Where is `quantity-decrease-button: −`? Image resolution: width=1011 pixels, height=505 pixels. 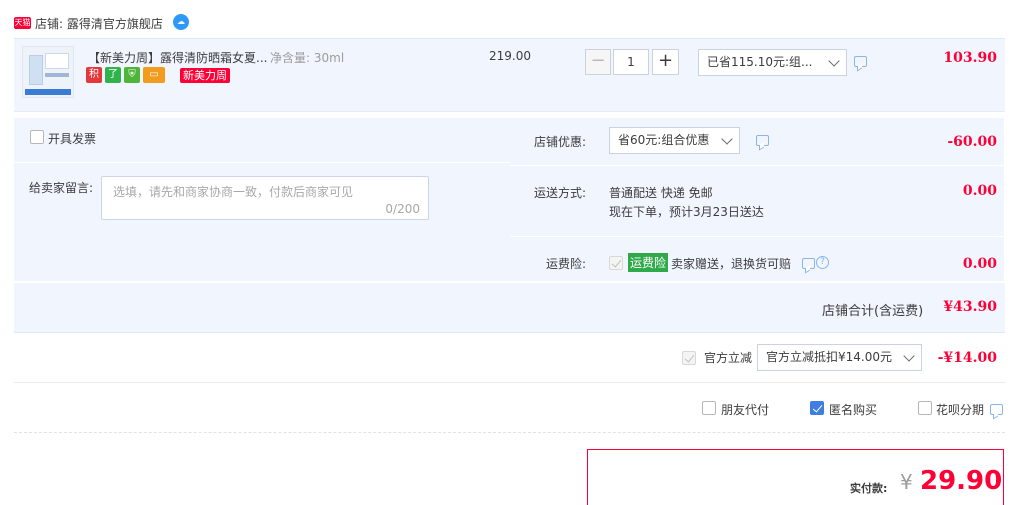 quantity-decrease-button: − is located at coordinates (598, 62).